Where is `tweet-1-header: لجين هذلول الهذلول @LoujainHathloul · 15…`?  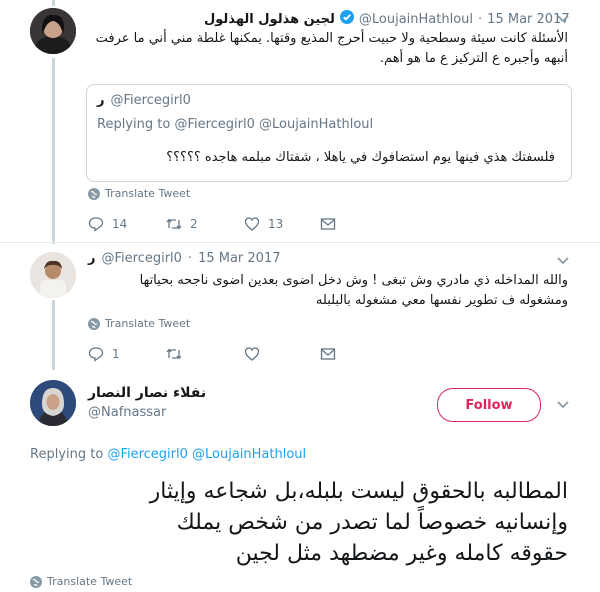
tweet-1-header: لجين هذلول الهذلول @LoujainHathloul · 15… is located at coordinates (387, 19).